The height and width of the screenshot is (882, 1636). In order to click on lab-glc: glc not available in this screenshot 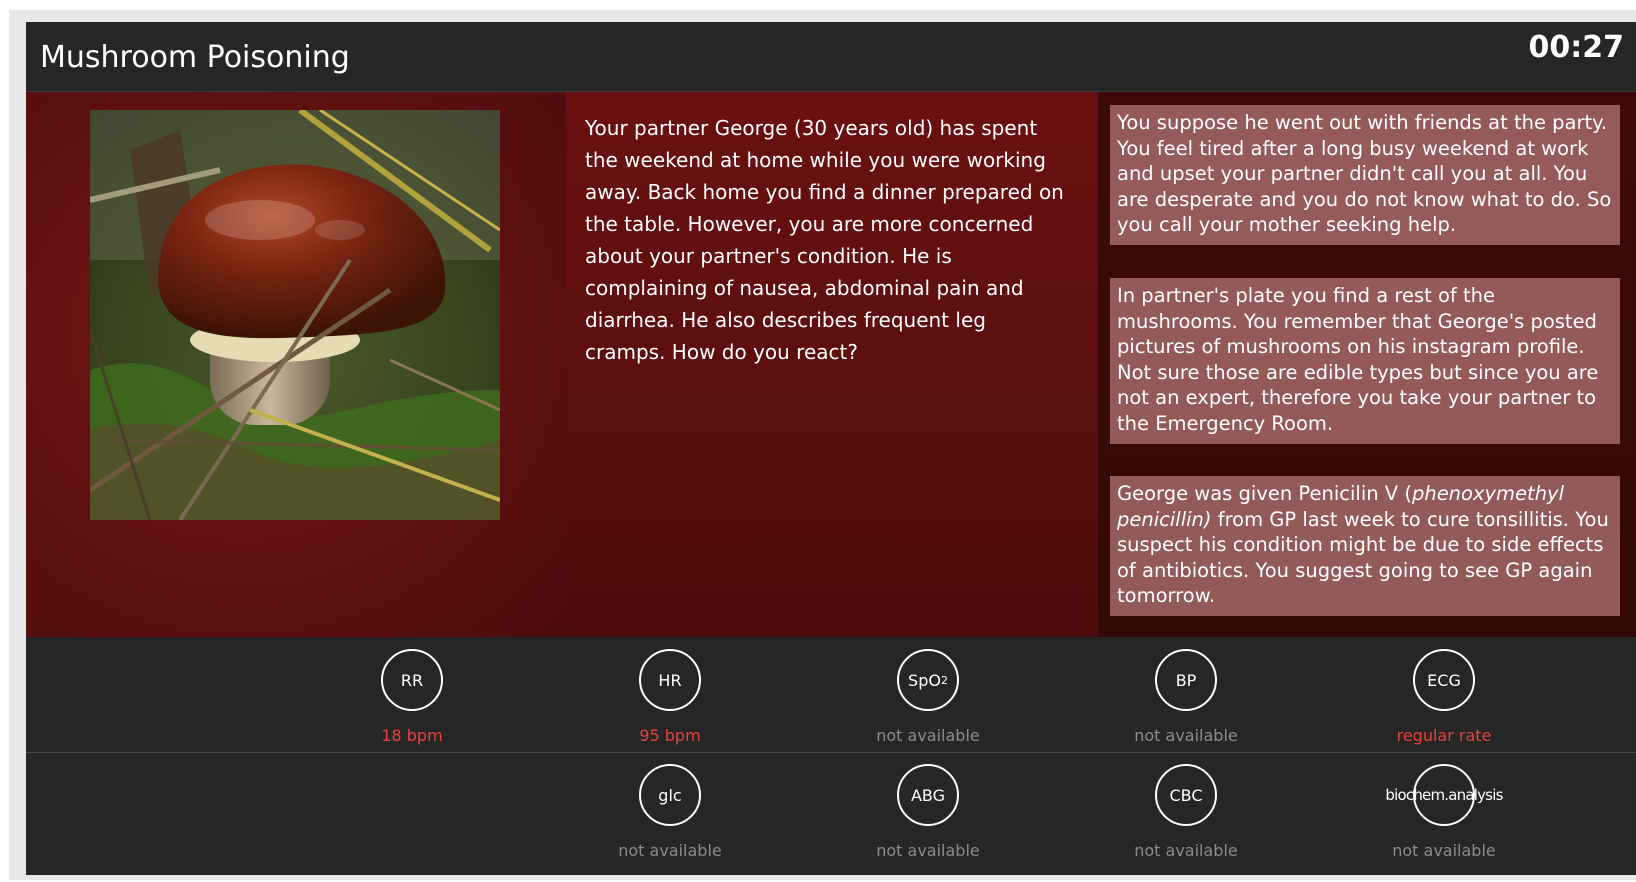, I will do `click(672, 810)`.